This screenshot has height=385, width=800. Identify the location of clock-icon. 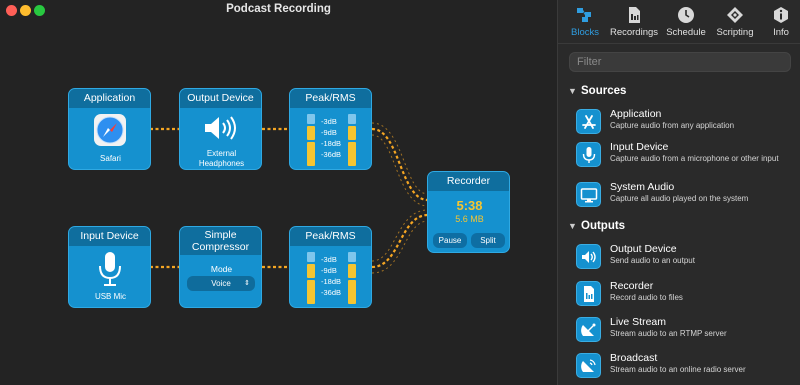
(686, 15).